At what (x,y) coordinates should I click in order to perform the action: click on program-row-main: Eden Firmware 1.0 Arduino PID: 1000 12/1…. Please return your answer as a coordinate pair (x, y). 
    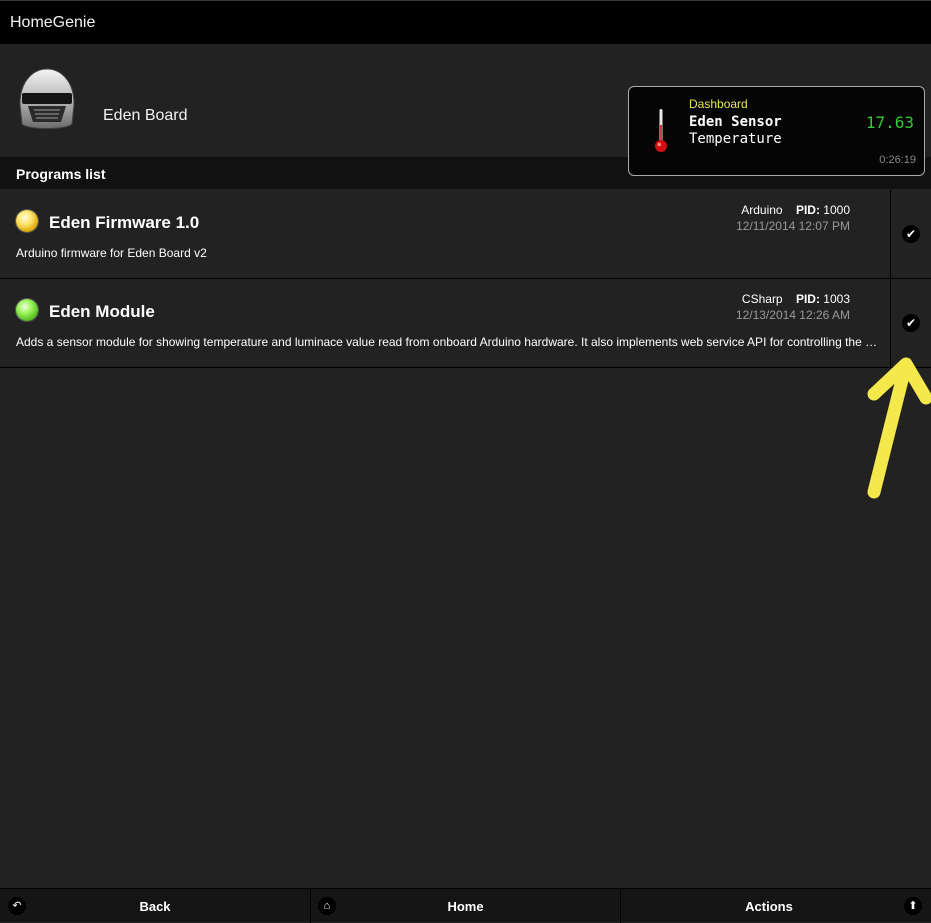
    Looking at the image, I should click on (445, 234).